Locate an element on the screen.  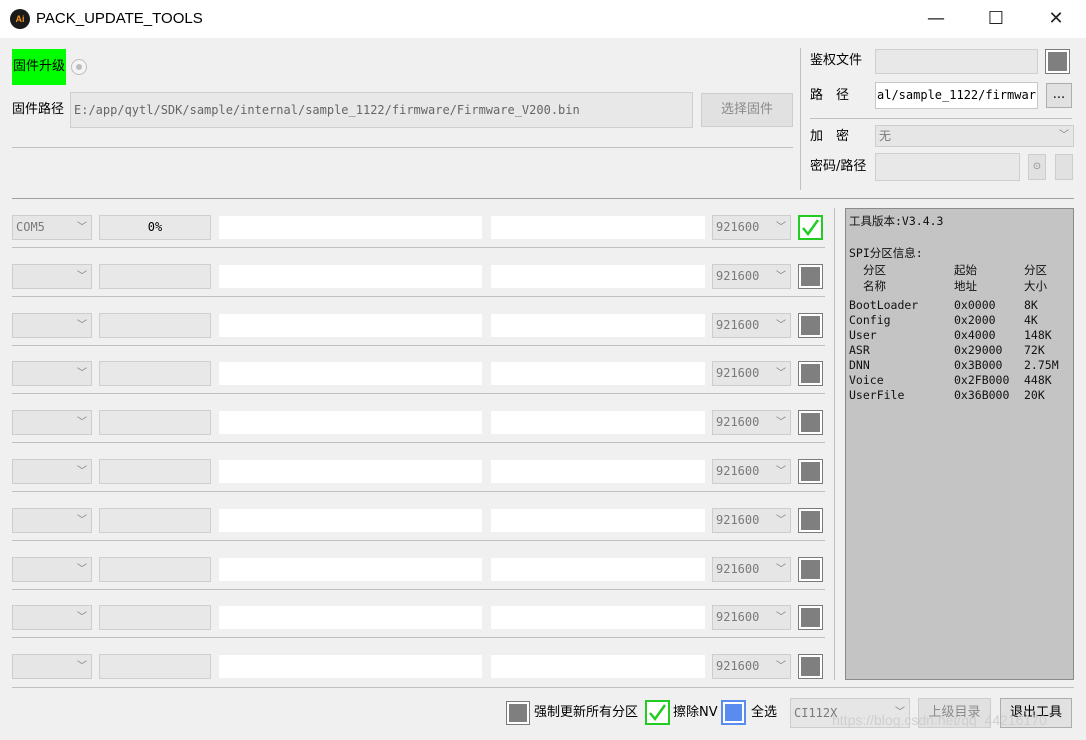
minimize-button: — is located at coordinates (936, 19).